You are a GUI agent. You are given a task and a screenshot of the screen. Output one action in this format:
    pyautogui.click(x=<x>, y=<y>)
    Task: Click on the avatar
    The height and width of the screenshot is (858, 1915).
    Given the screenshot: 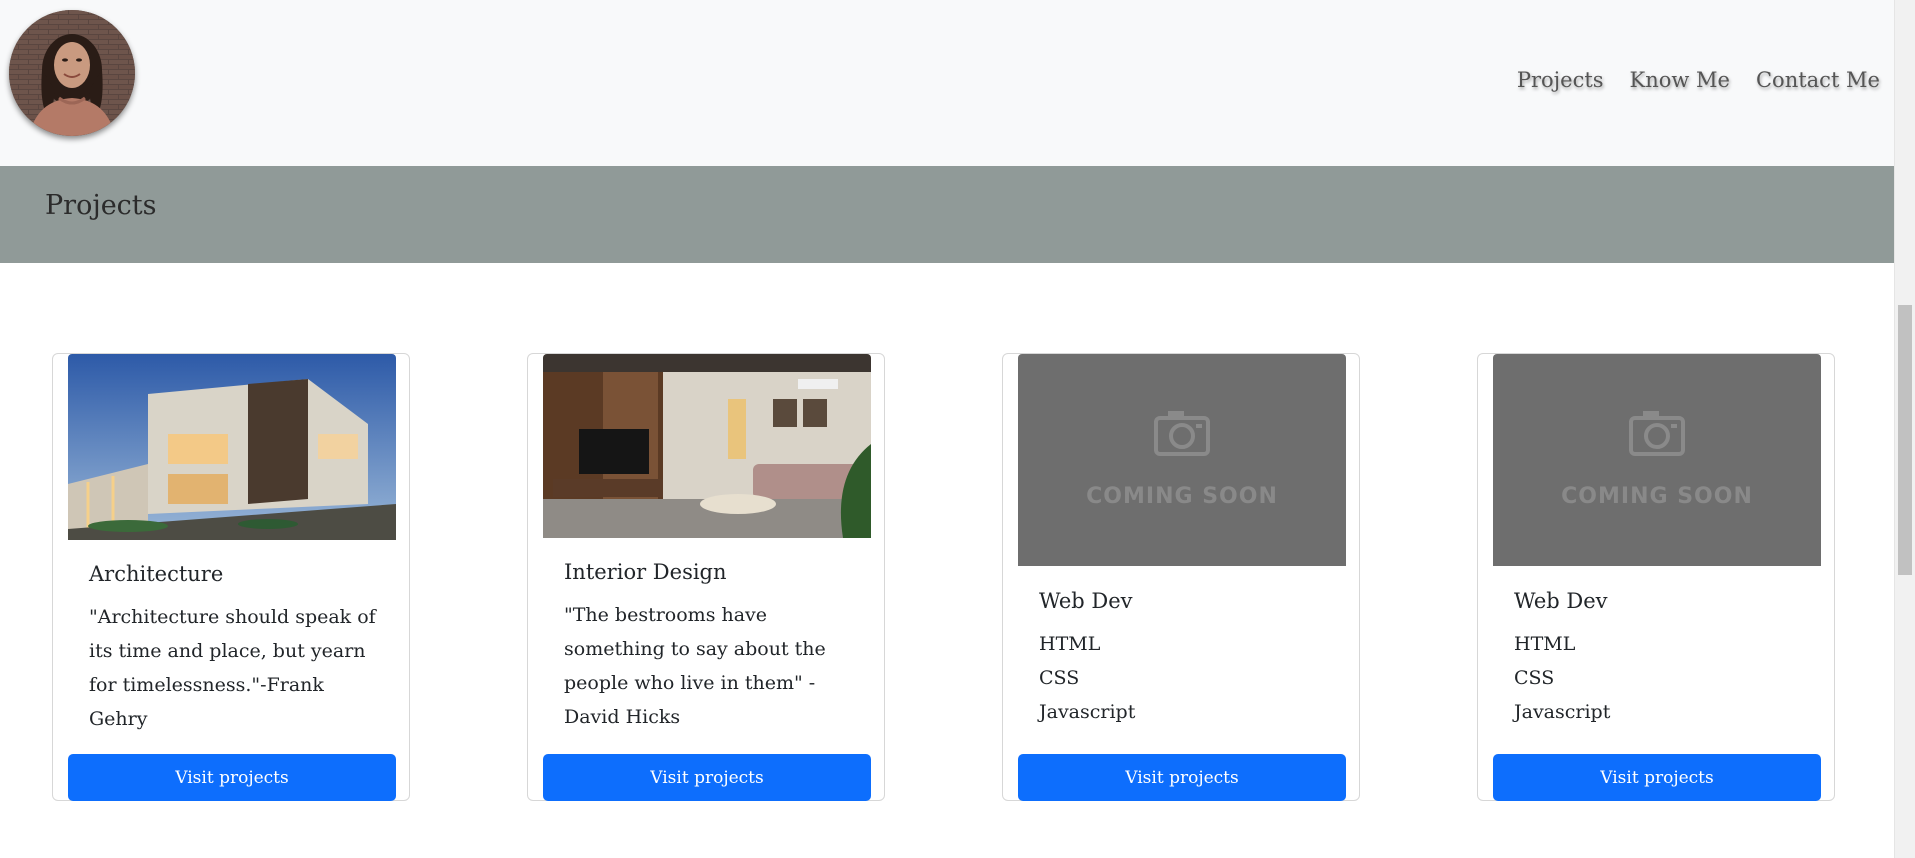 What is the action you would take?
    pyautogui.click(x=72, y=73)
    